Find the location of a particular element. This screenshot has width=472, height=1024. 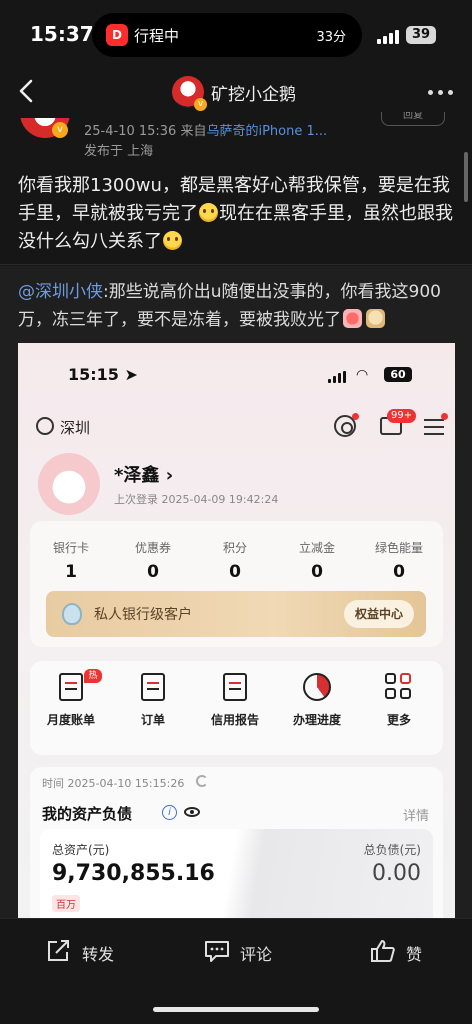

home-indicator is located at coordinates (236, 1009).